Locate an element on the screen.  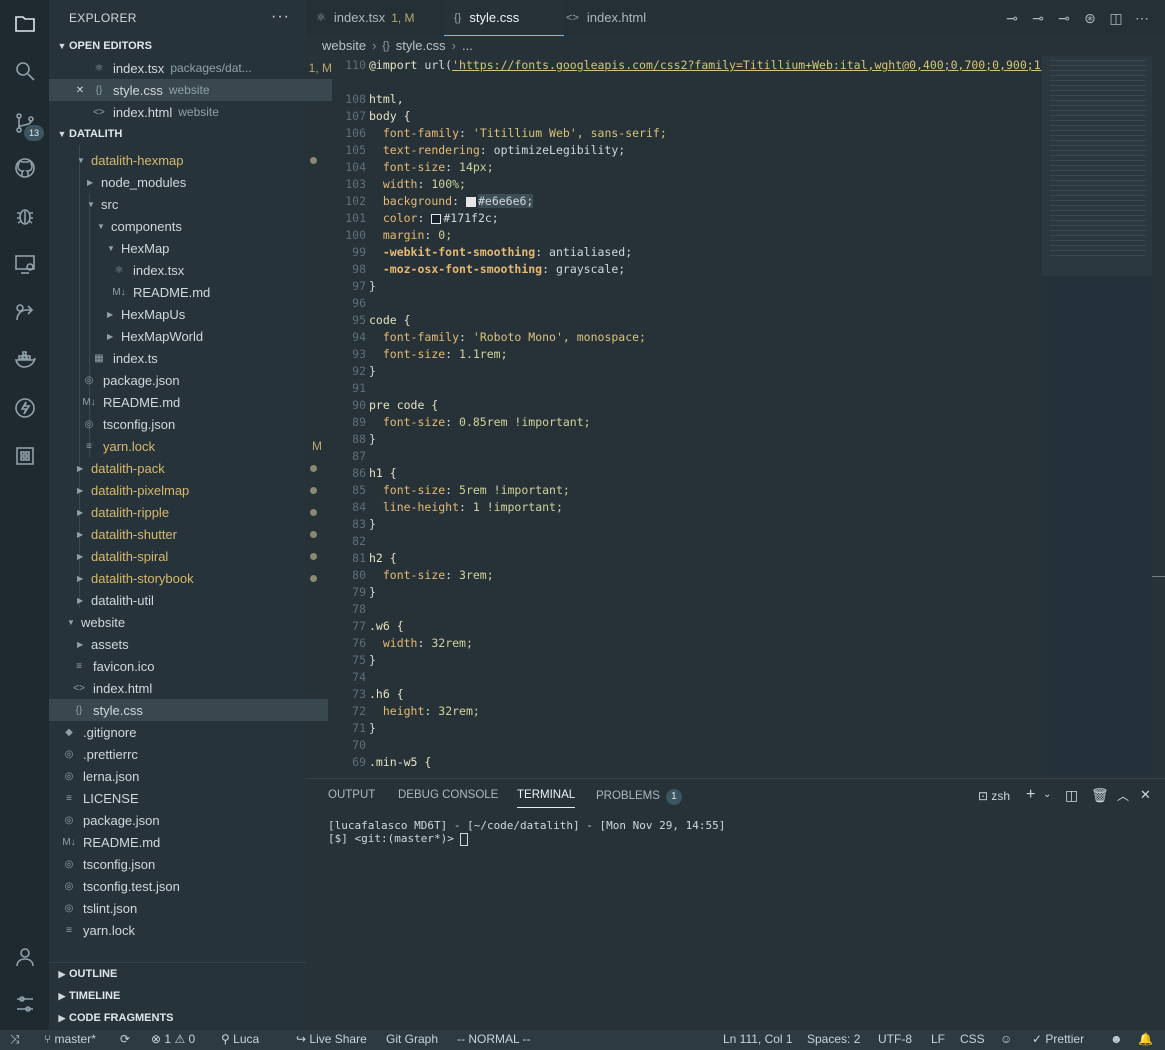
branch-status: ⑂ master* is located at coordinates (70, 1039).